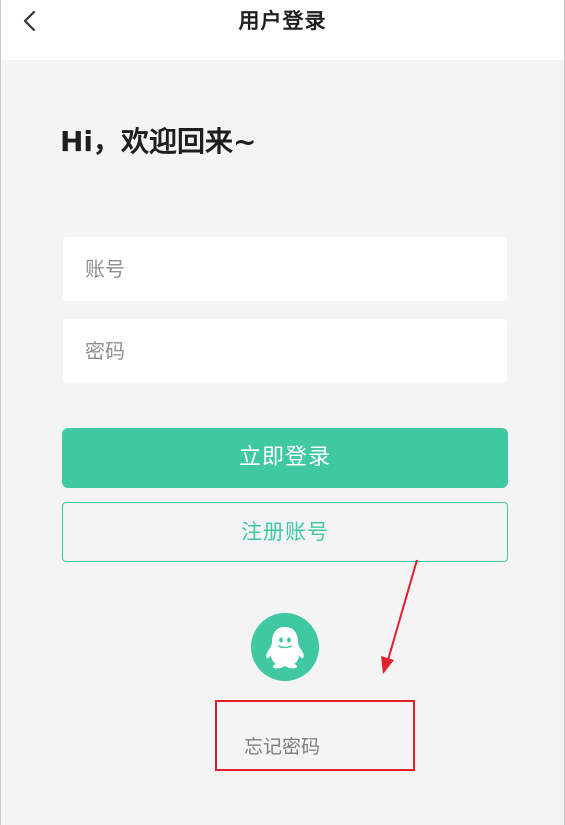  Describe the element at coordinates (158, 141) in the screenshot. I see `greeting-heading: Hi，欢迎回来~` at that location.